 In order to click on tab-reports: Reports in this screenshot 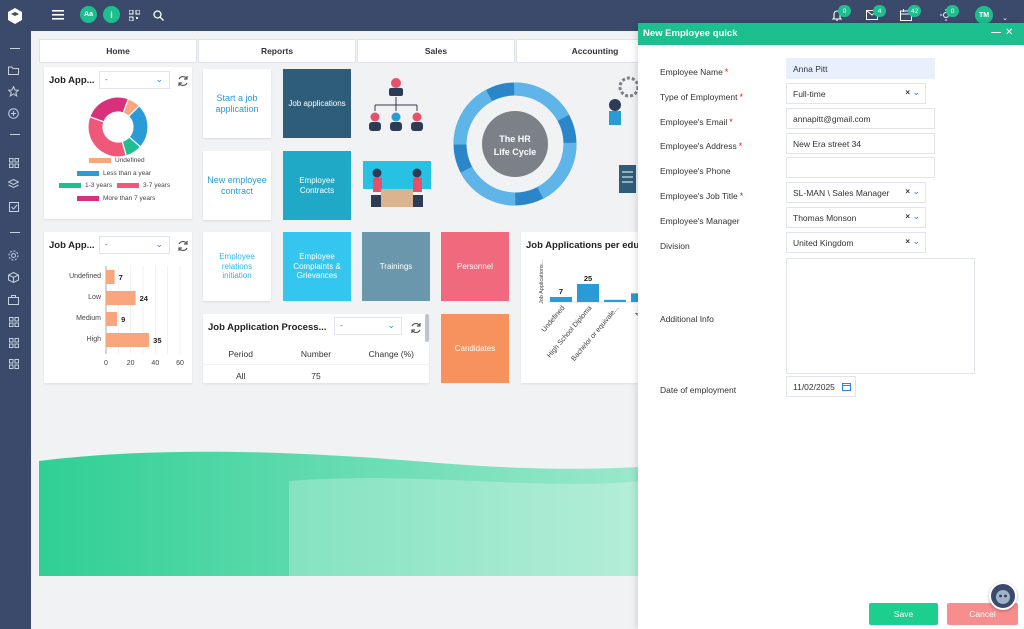, I will do `click(277, 51)`.